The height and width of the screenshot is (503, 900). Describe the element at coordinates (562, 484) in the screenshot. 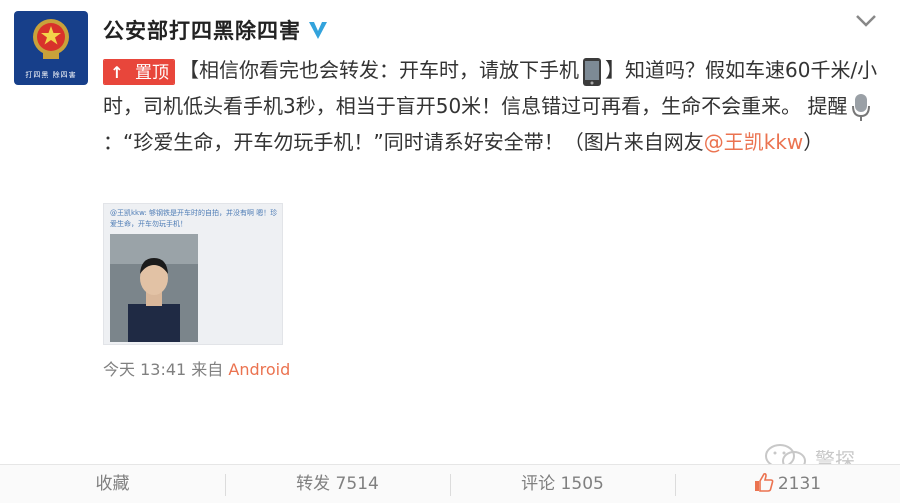

I see `comment-button: 评论 1505` at that location.